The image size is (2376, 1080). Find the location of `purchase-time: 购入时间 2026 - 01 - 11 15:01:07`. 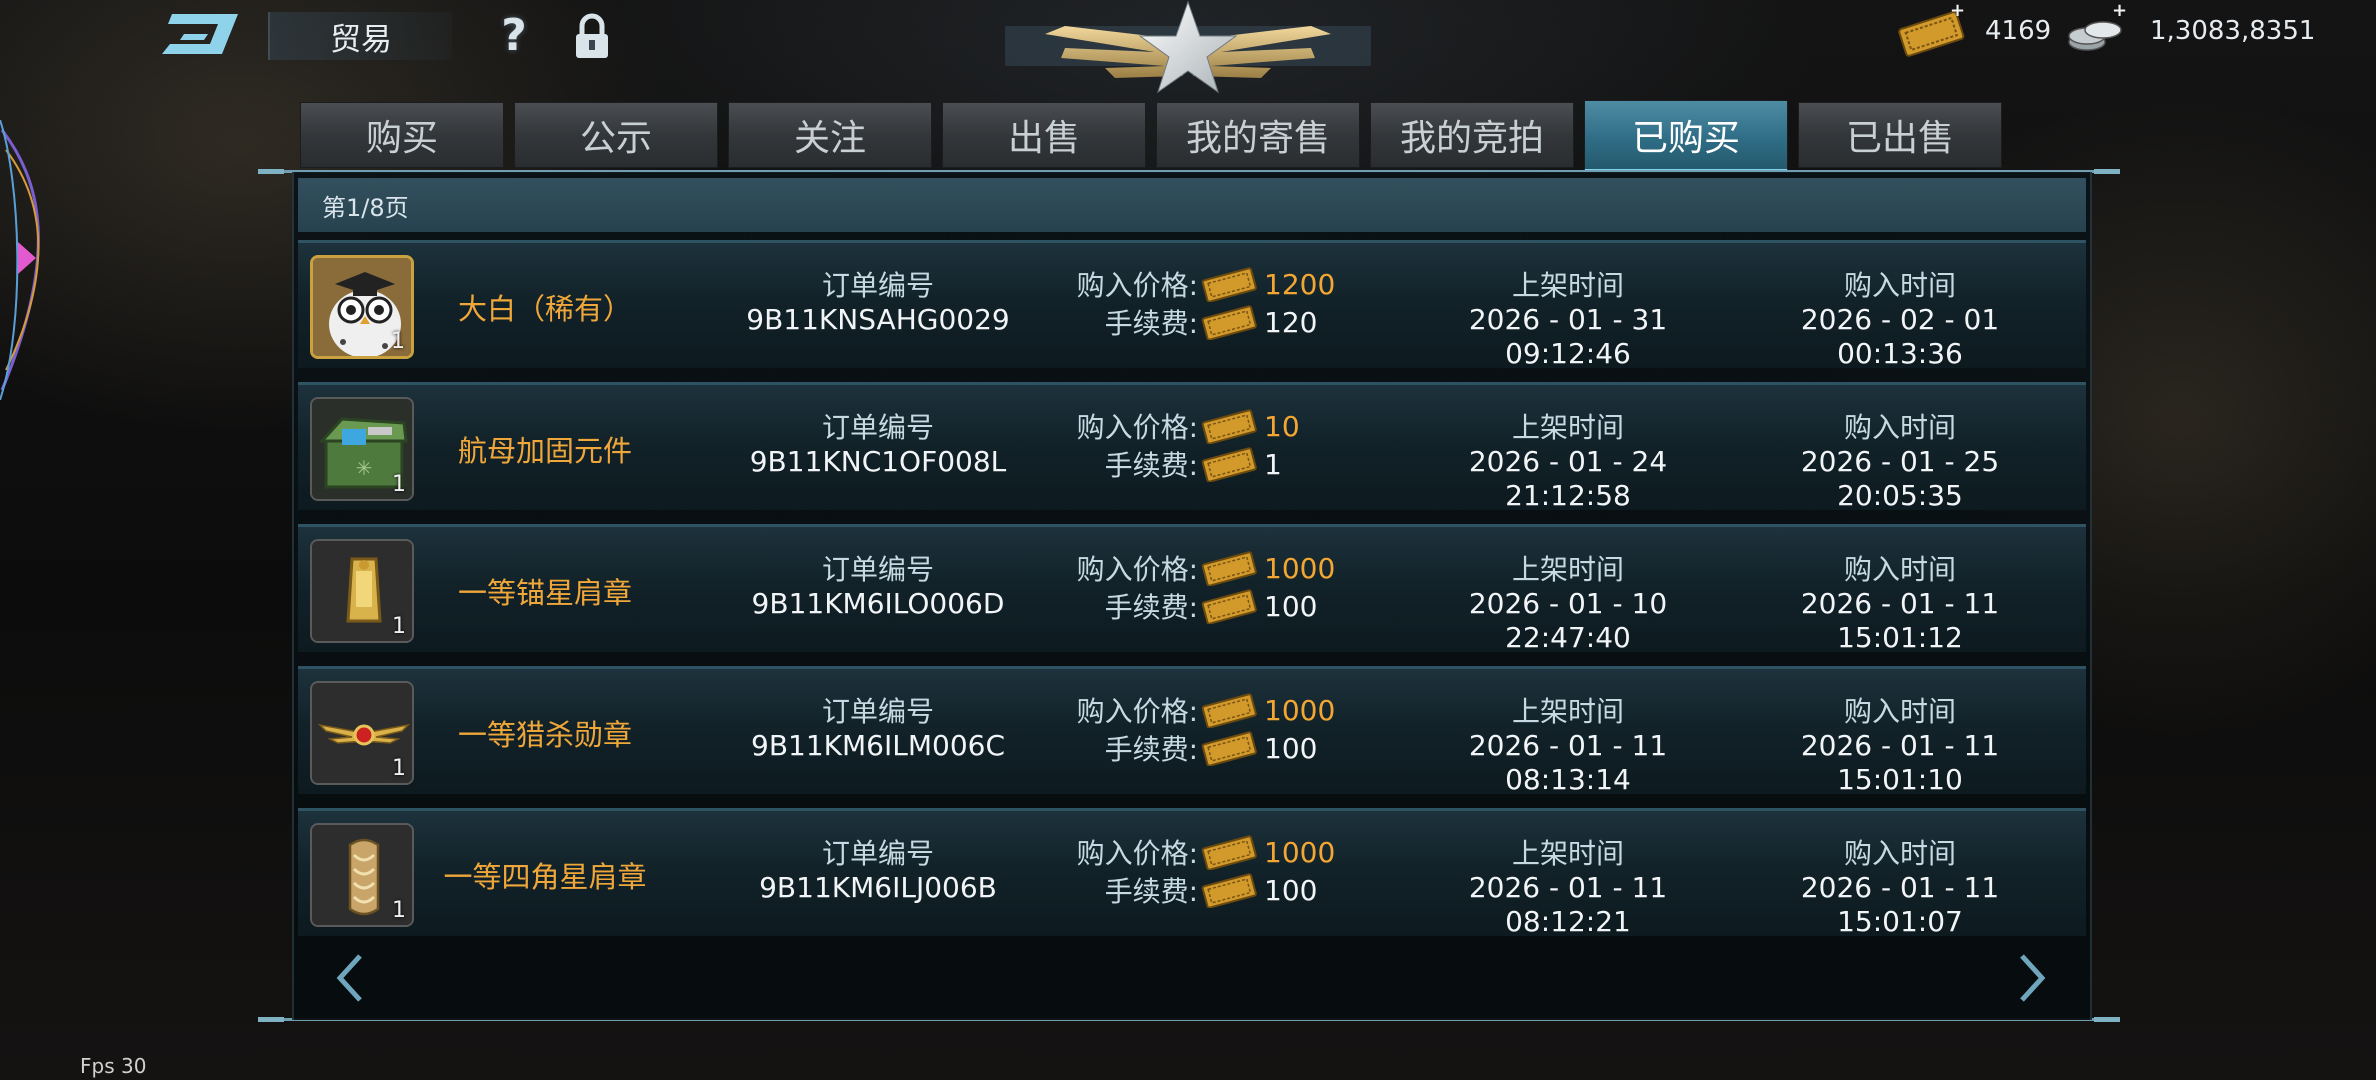

purchase-time: 购入时间 2026 - 01 - 11 15:01:07 is located at coordinates (1900, 888).